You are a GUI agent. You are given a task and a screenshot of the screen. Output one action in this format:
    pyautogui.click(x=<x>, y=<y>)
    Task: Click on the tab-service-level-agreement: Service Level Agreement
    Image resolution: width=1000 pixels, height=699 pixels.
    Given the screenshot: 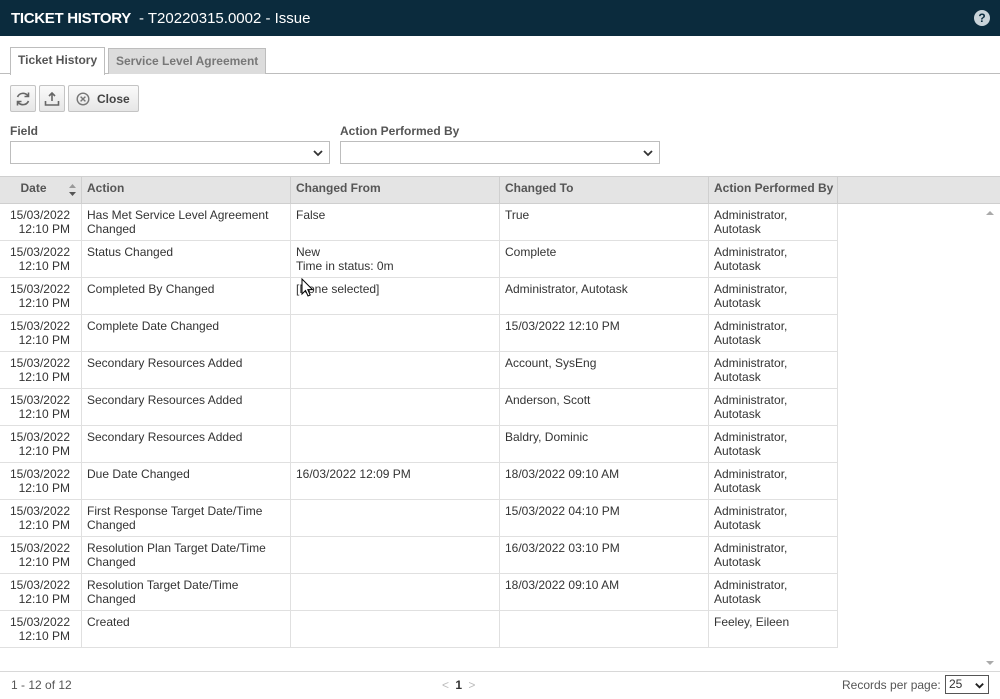 What is the action you would take?
    pyautogui.click(x=187, y=61)
    